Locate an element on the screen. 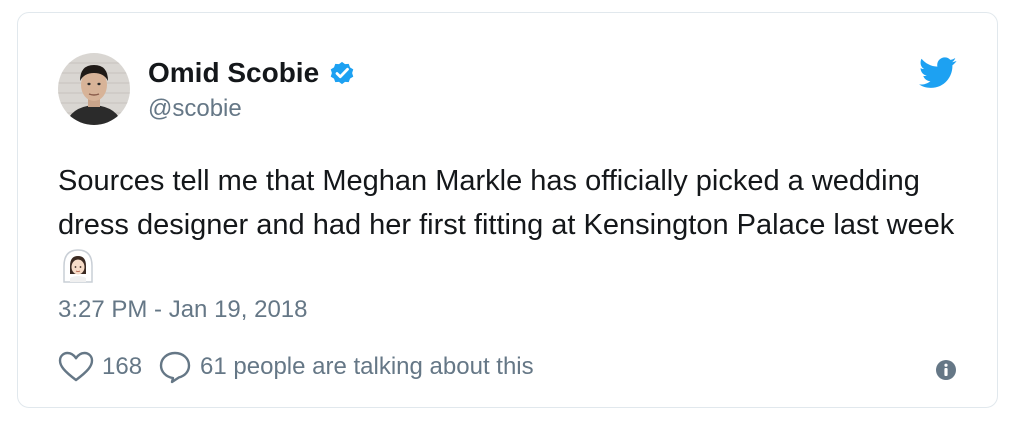  like-button: 168 is located at coordinates (100, 367).